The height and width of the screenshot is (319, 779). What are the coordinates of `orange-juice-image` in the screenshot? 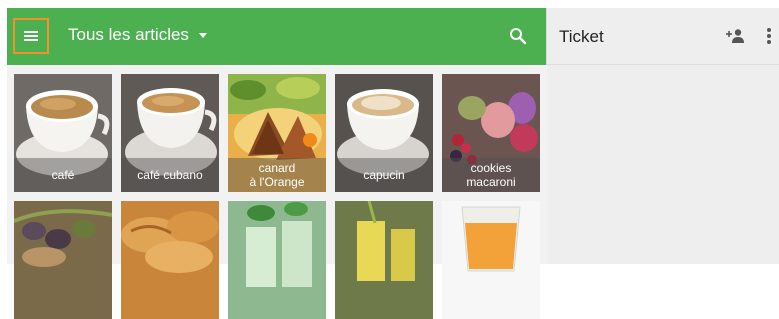 It's located at (491, 260).